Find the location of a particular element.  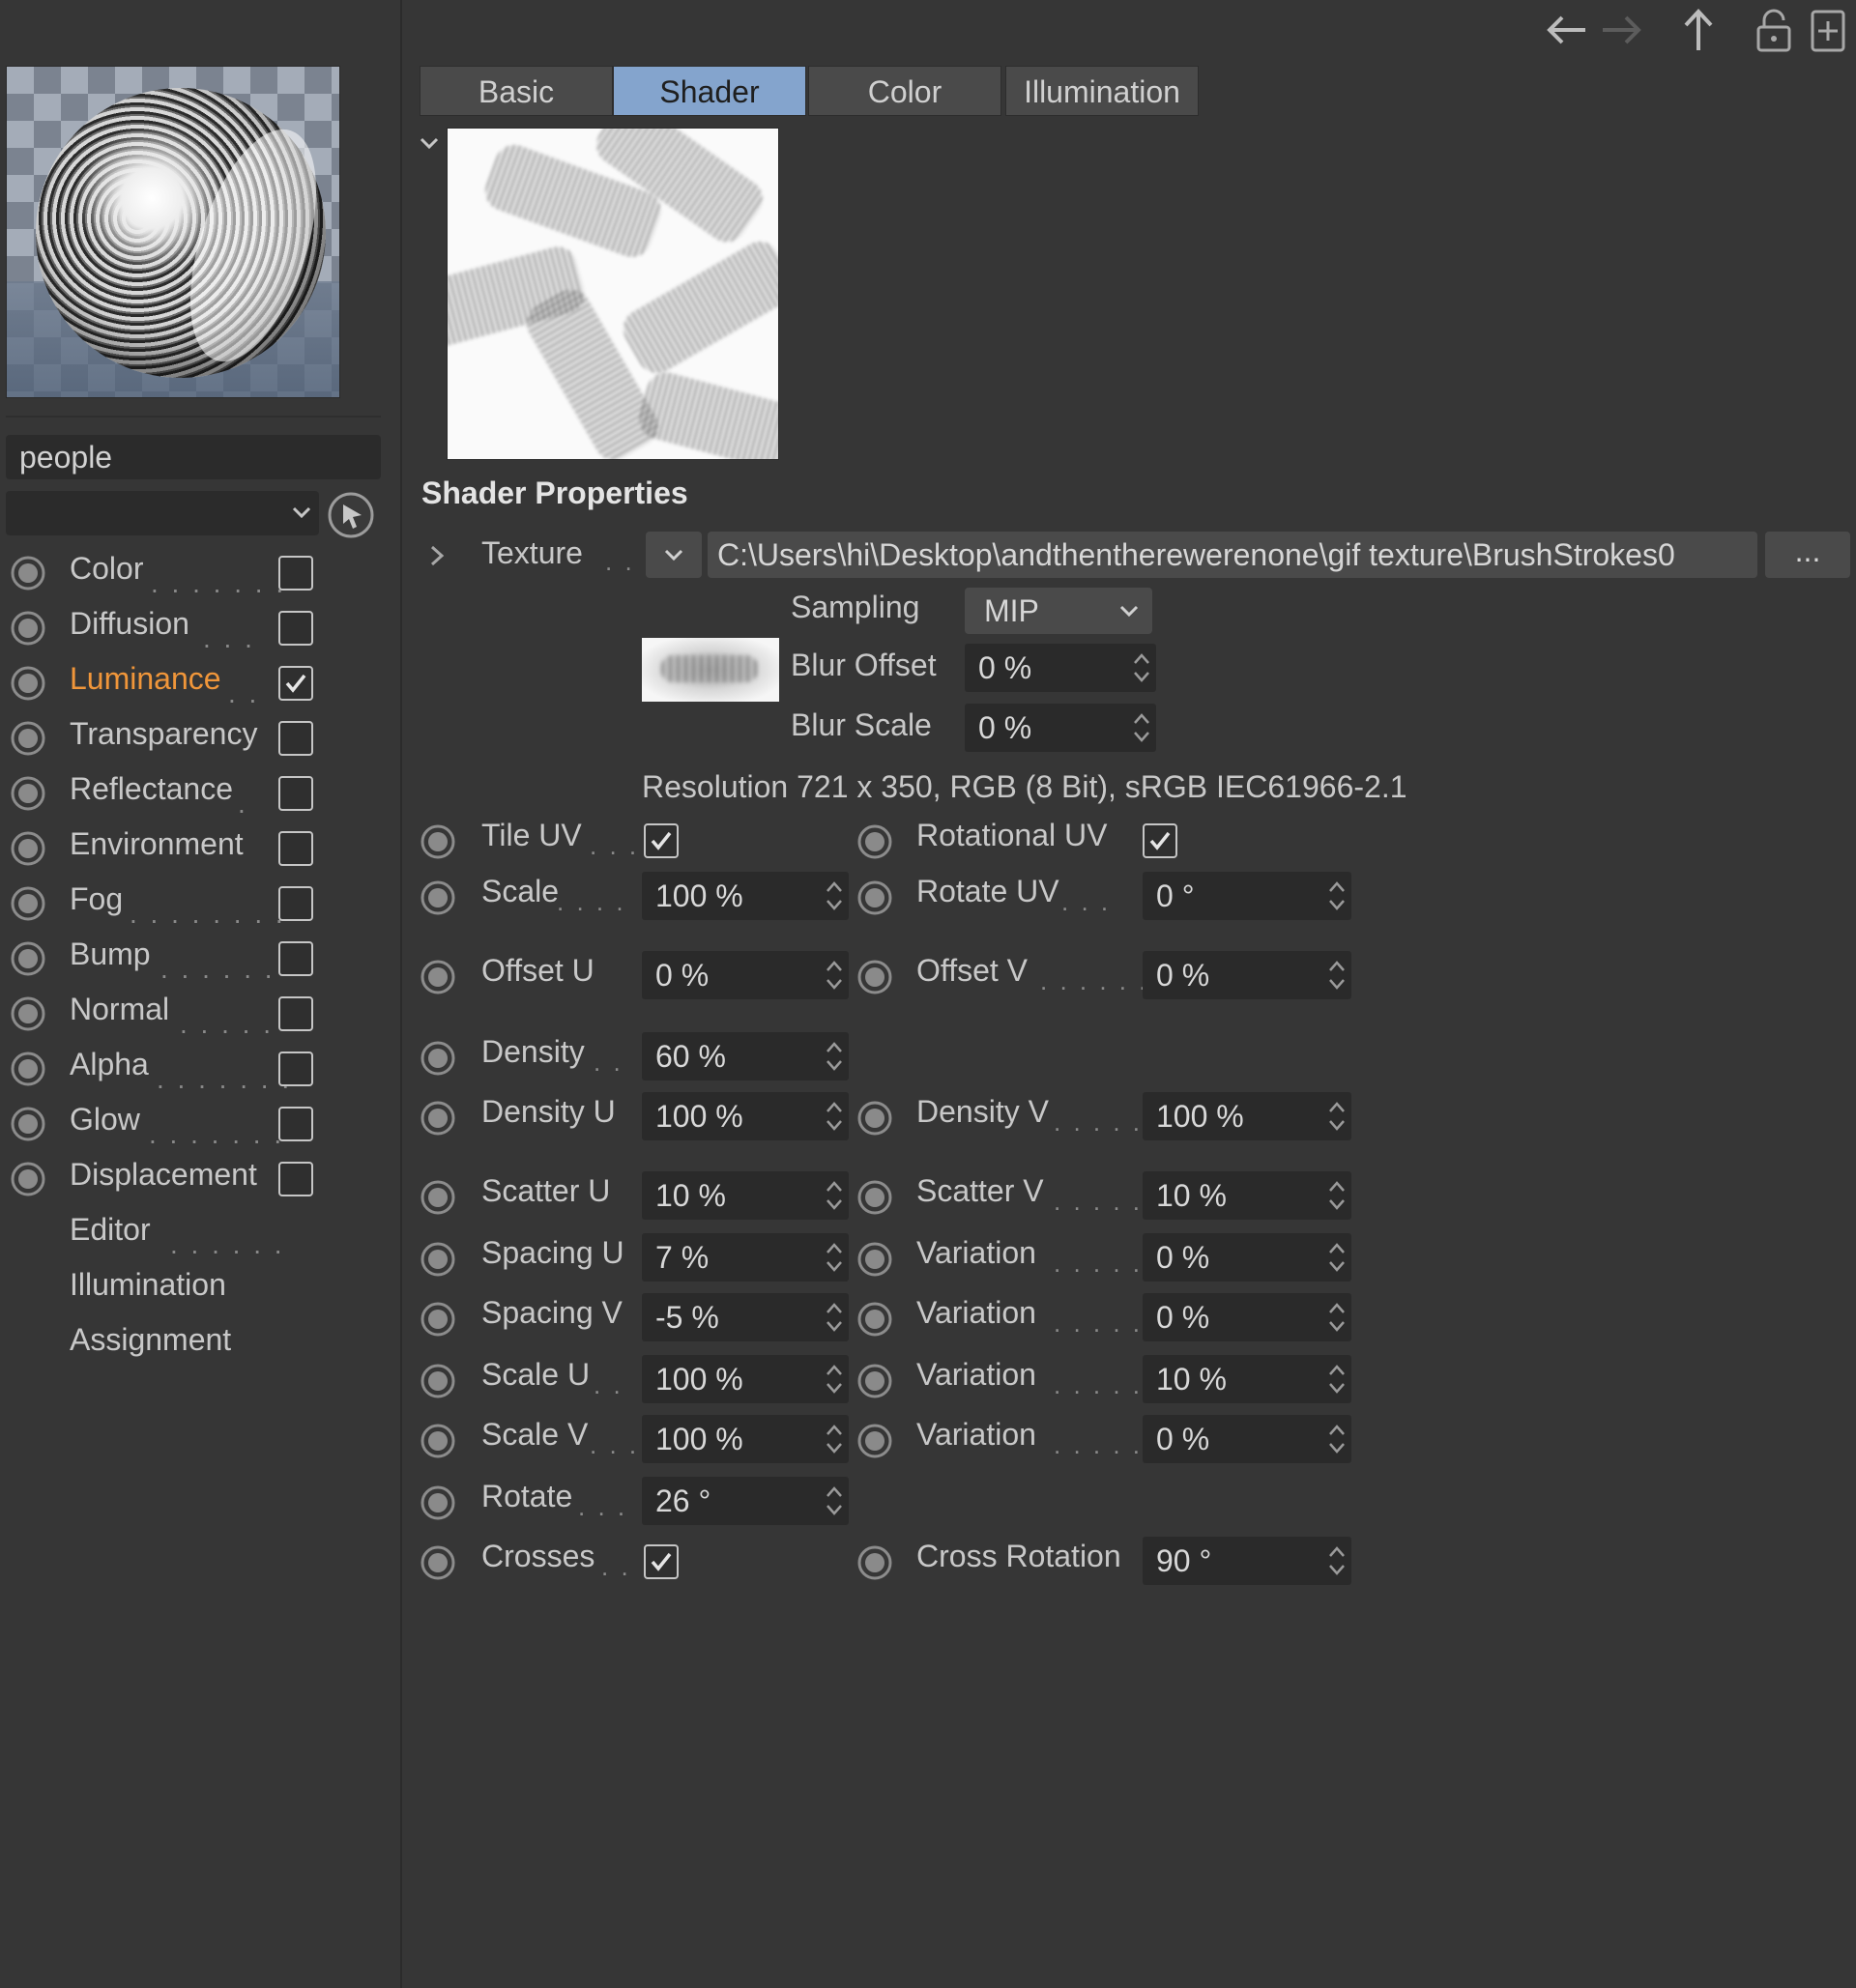

keyframe-radio-rotate-uv is located at coordinates (874, 898).